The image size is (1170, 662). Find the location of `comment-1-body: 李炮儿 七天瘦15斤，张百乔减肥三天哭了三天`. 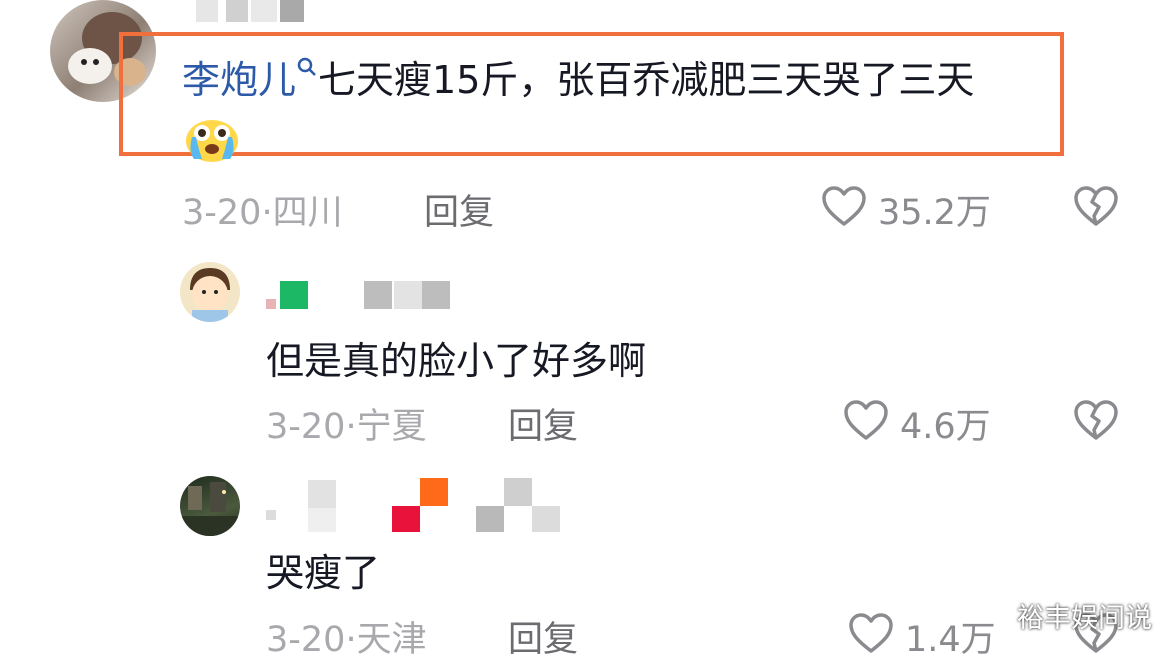

comment-1-body: 李炮儿 七天瘦15斤，张百乔减肥三天哭了三天 is located at coordinates (578, 80).